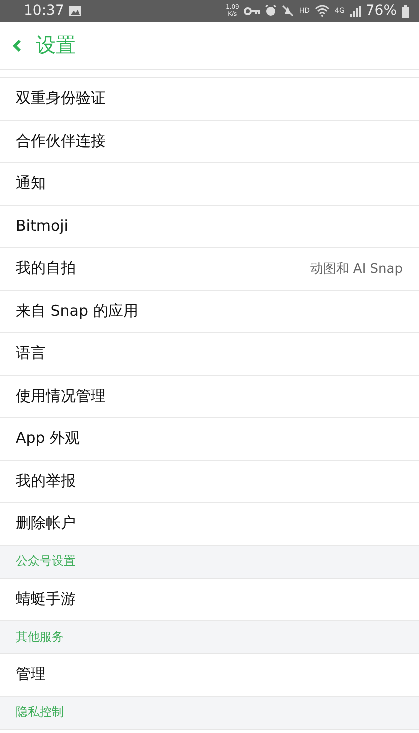  I want to click on item-label: 来自 Snap 的应用, so click(77, 311).